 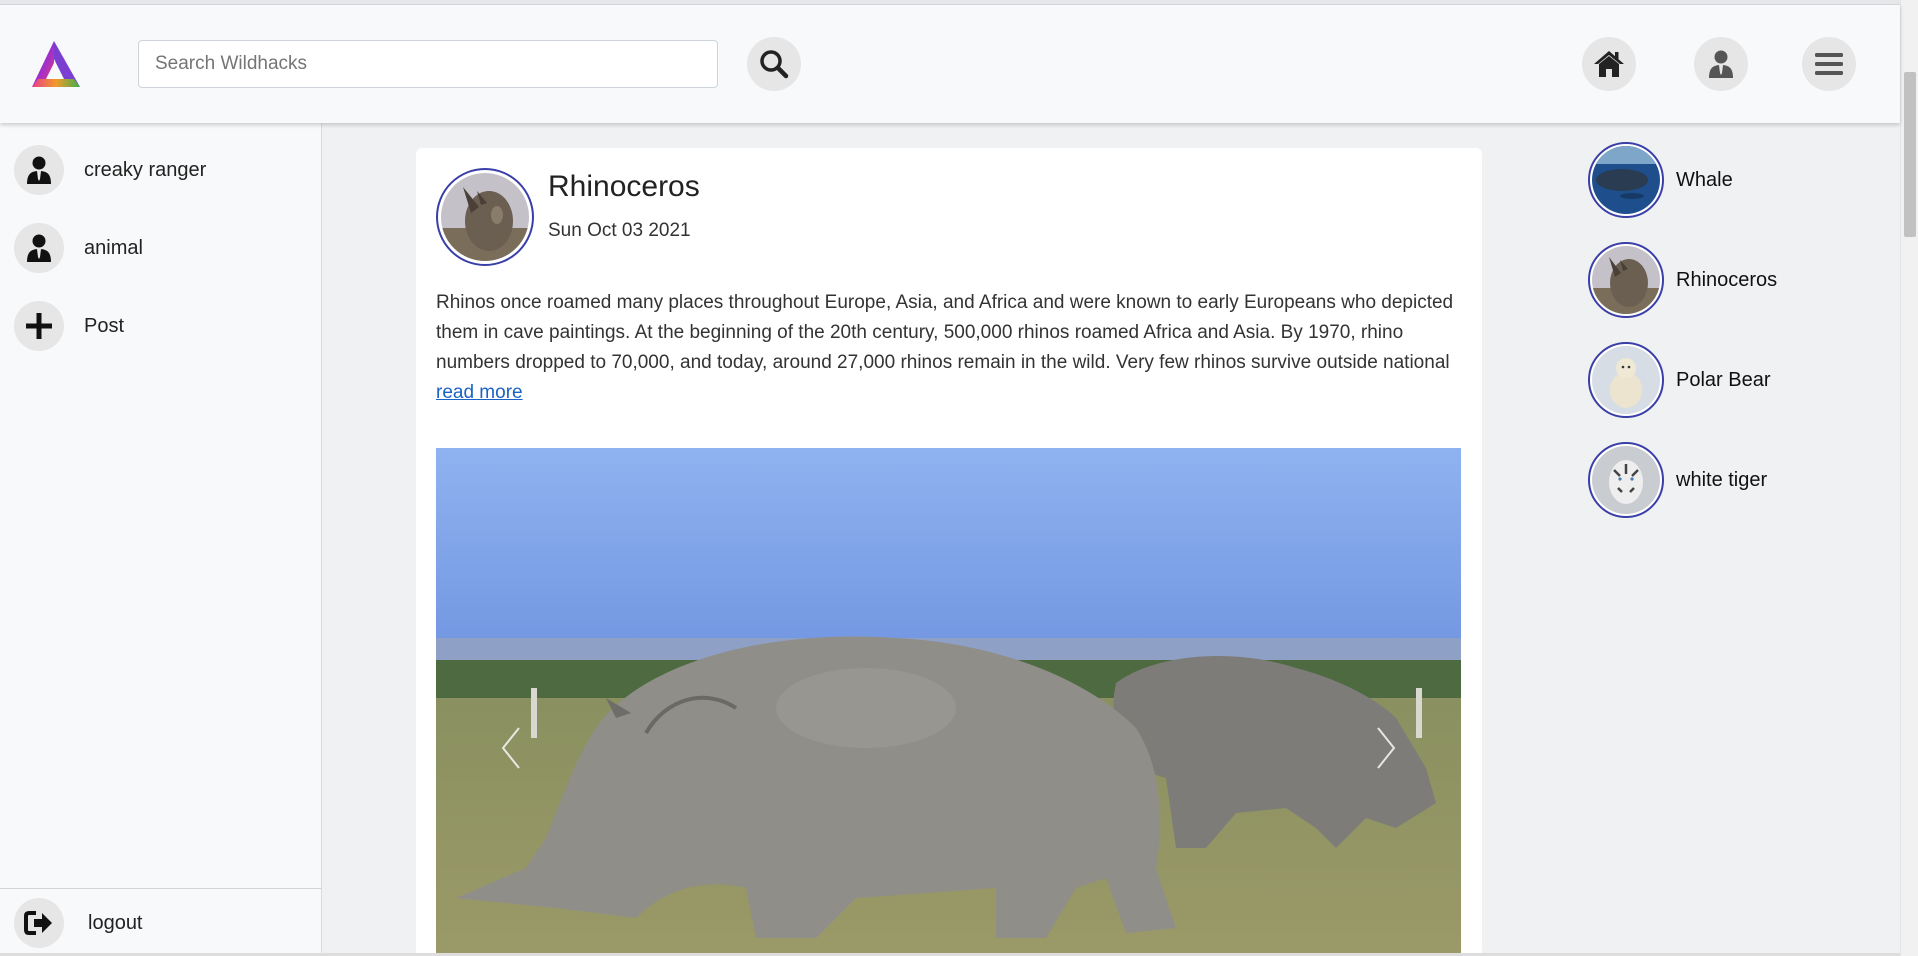 I want to click on profile-button, so click(x=1721, y=64).